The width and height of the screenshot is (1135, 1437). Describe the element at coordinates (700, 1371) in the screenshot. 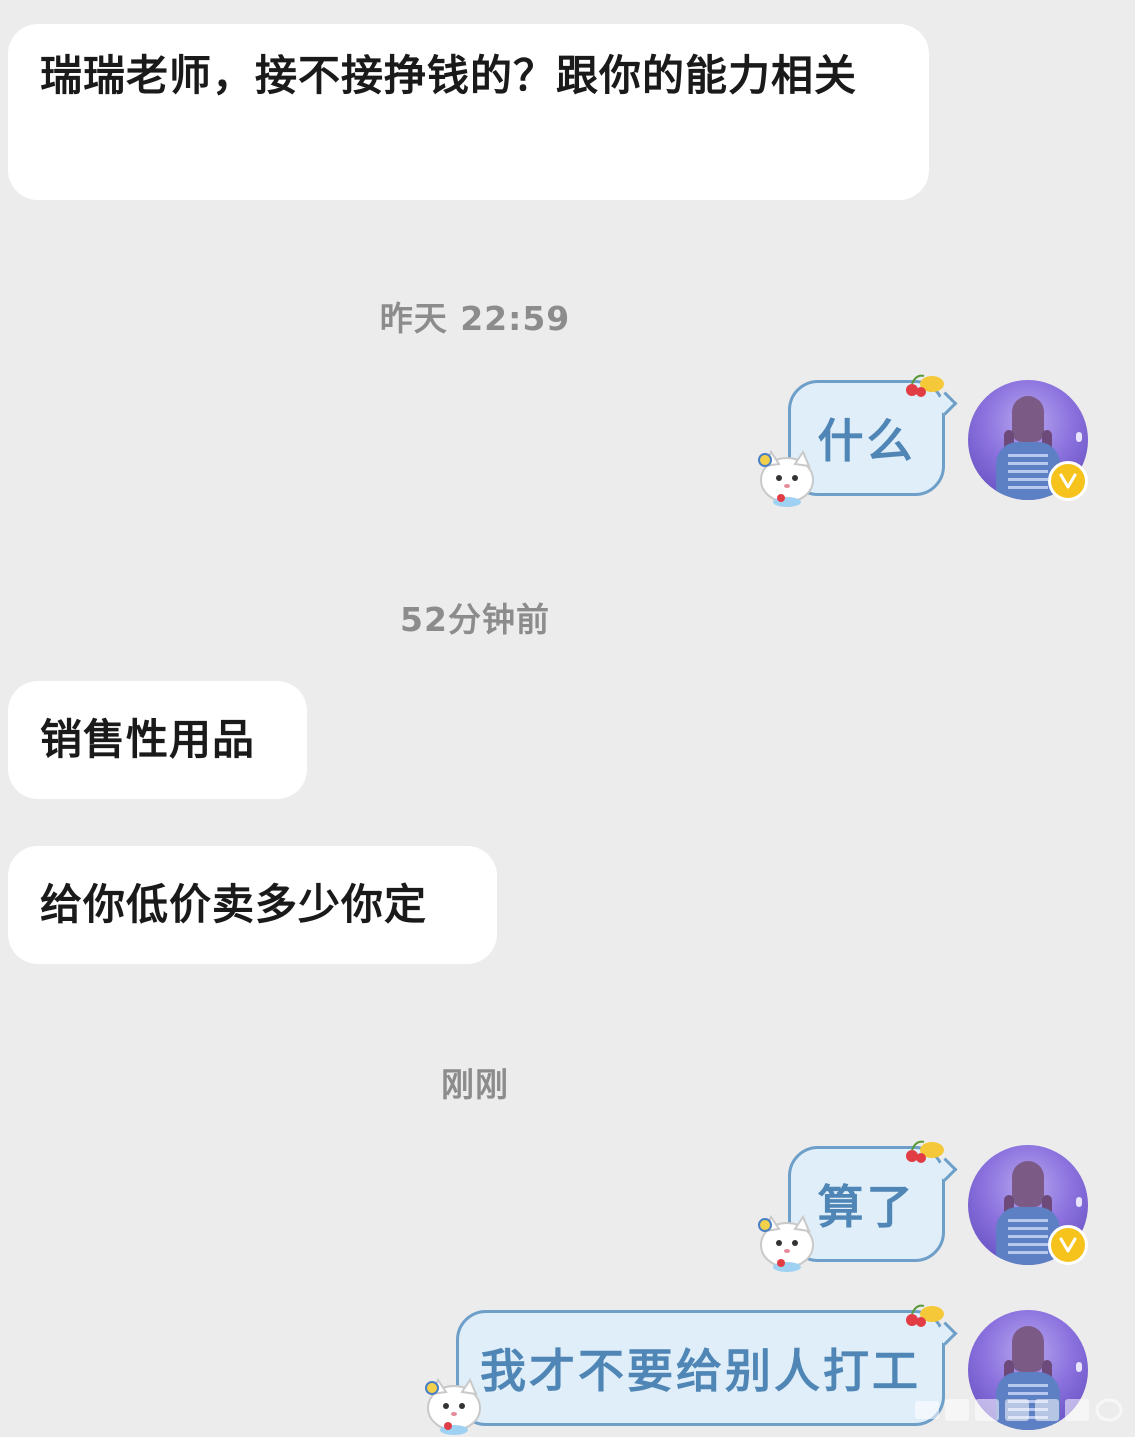

I see `message-text: 我才不要给别人打工` at that location.